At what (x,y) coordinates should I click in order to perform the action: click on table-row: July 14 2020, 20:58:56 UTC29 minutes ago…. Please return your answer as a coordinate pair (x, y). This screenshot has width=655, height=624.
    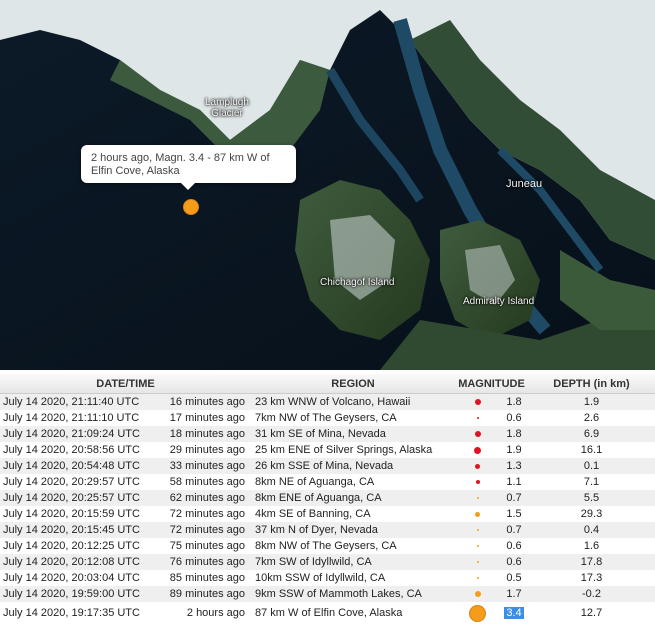
    Looking at the image, I should click on (327, 450).